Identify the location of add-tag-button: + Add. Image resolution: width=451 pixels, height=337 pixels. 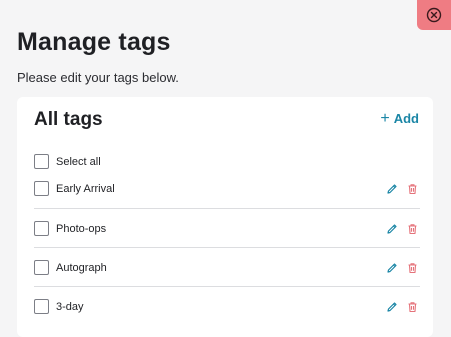
(399, 118).